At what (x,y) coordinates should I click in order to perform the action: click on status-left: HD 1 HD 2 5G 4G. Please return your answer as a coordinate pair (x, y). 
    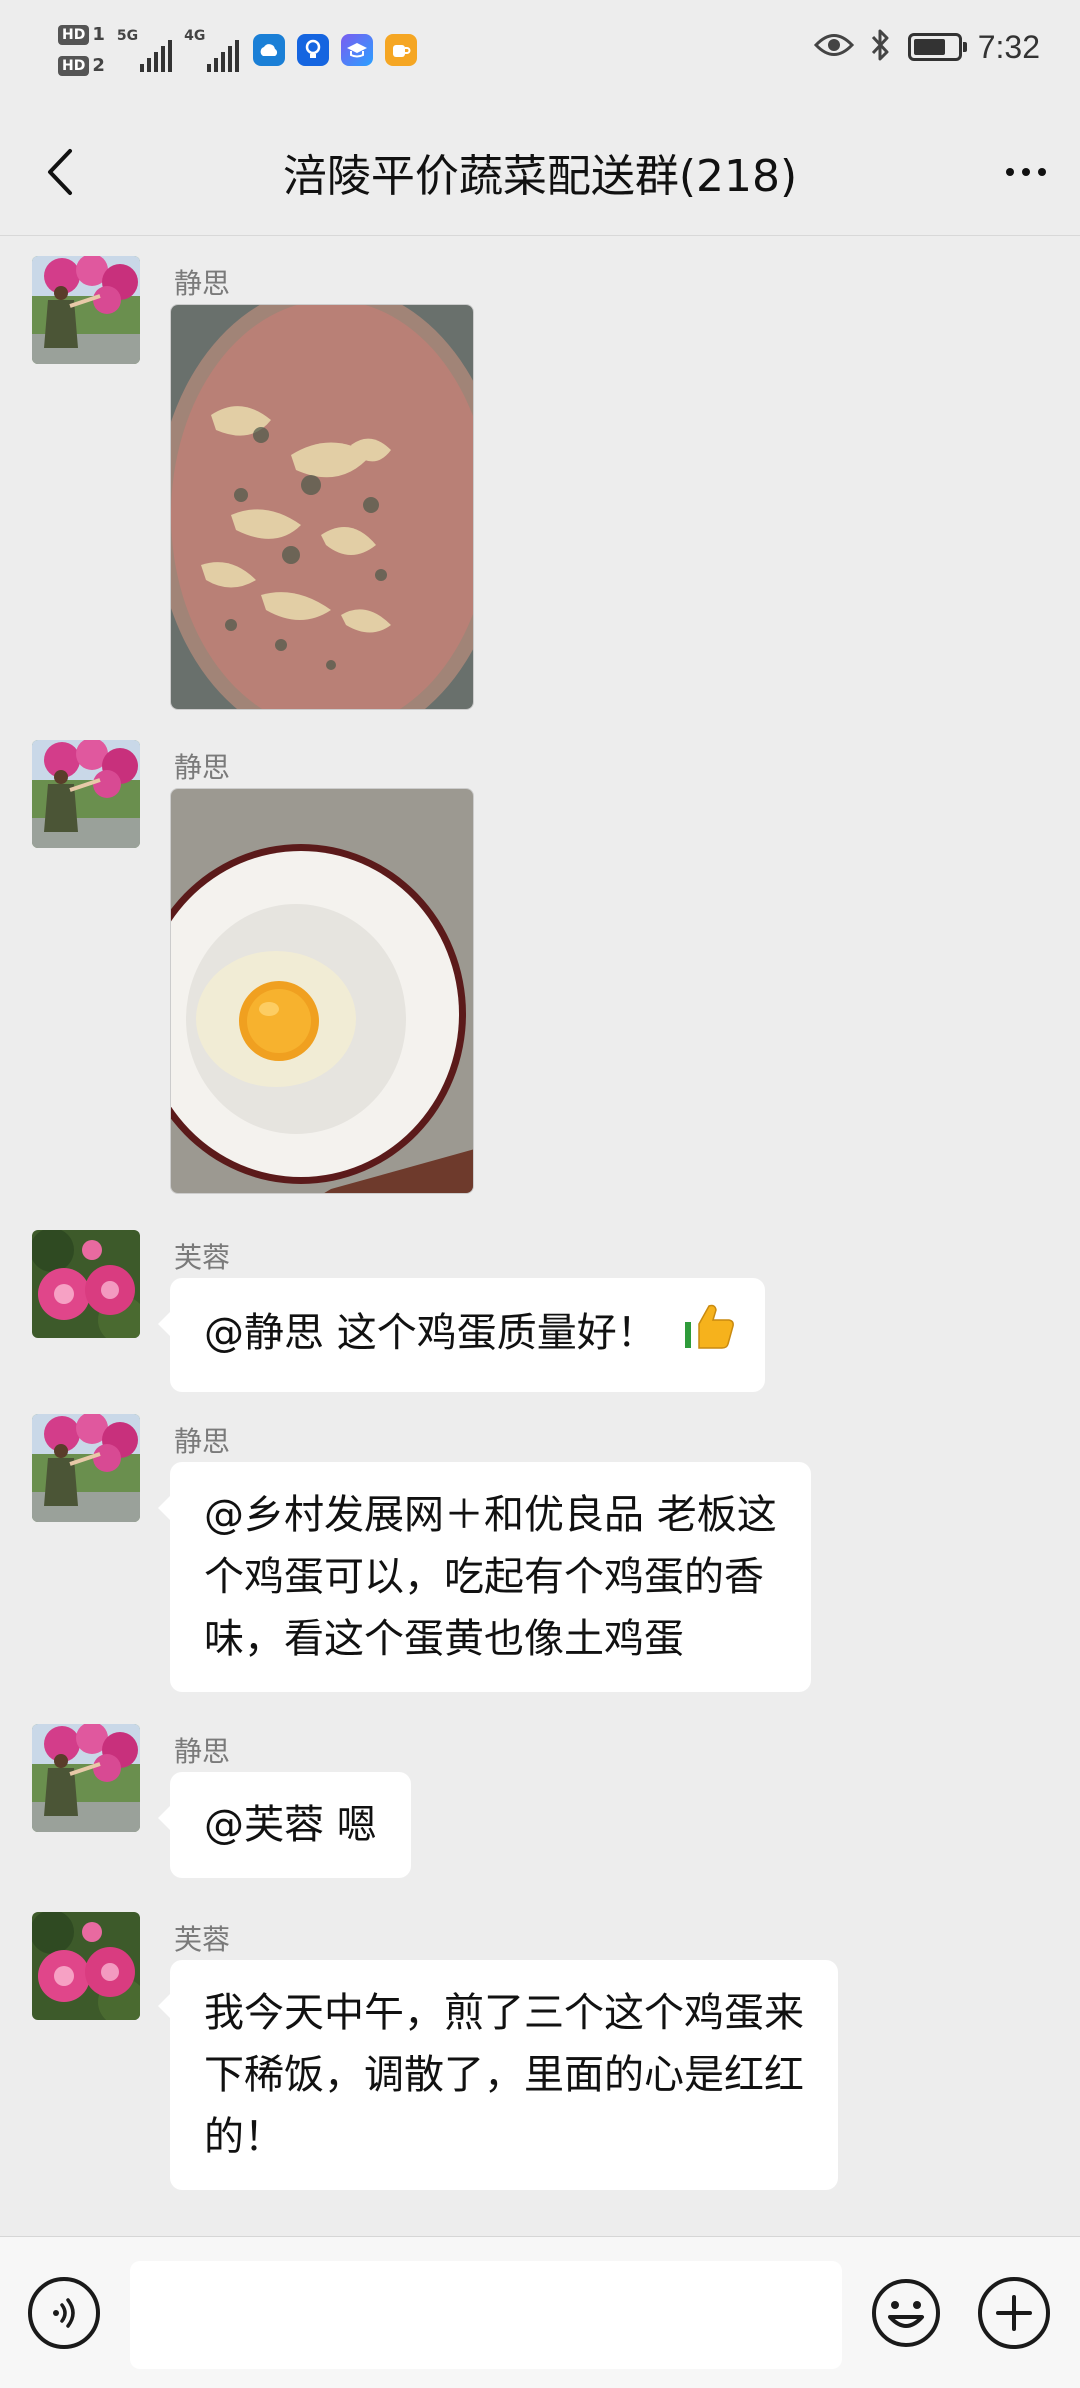
    Looking at the image, I should click on (238, 50).